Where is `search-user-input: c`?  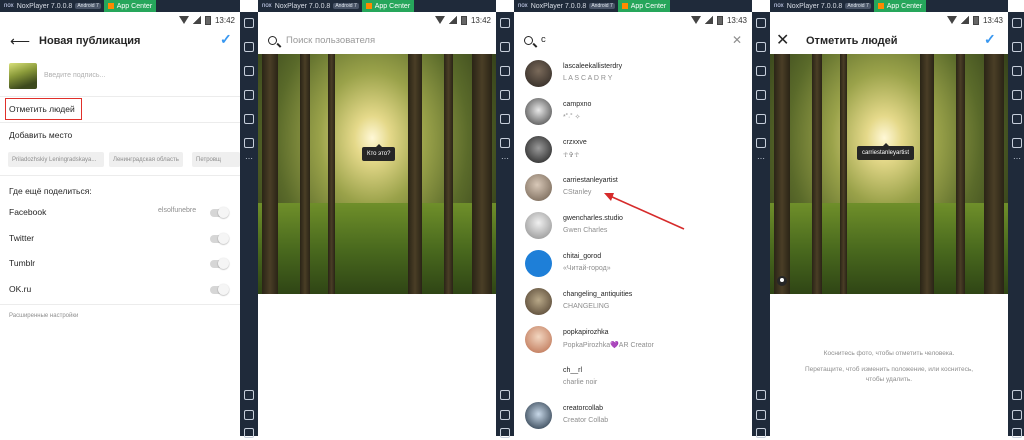
search-user-input: c is located at coordinates (543, 39).